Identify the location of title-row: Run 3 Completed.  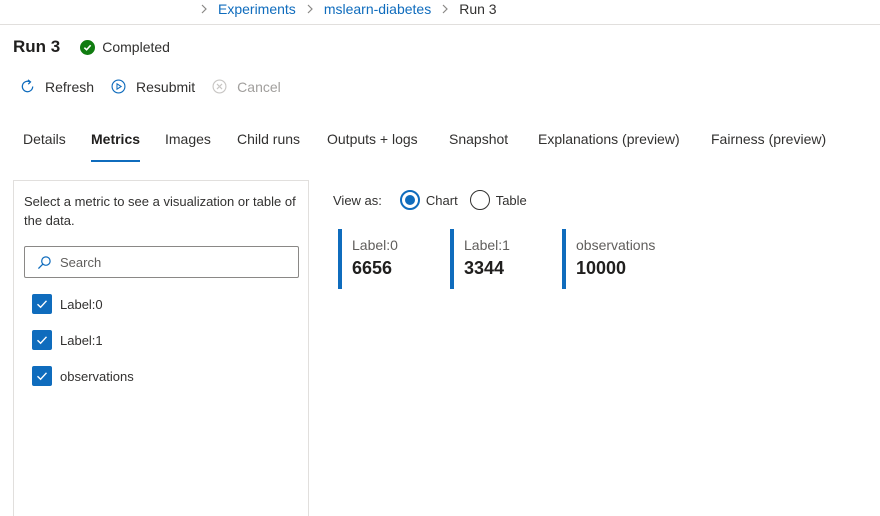
(91, 47).